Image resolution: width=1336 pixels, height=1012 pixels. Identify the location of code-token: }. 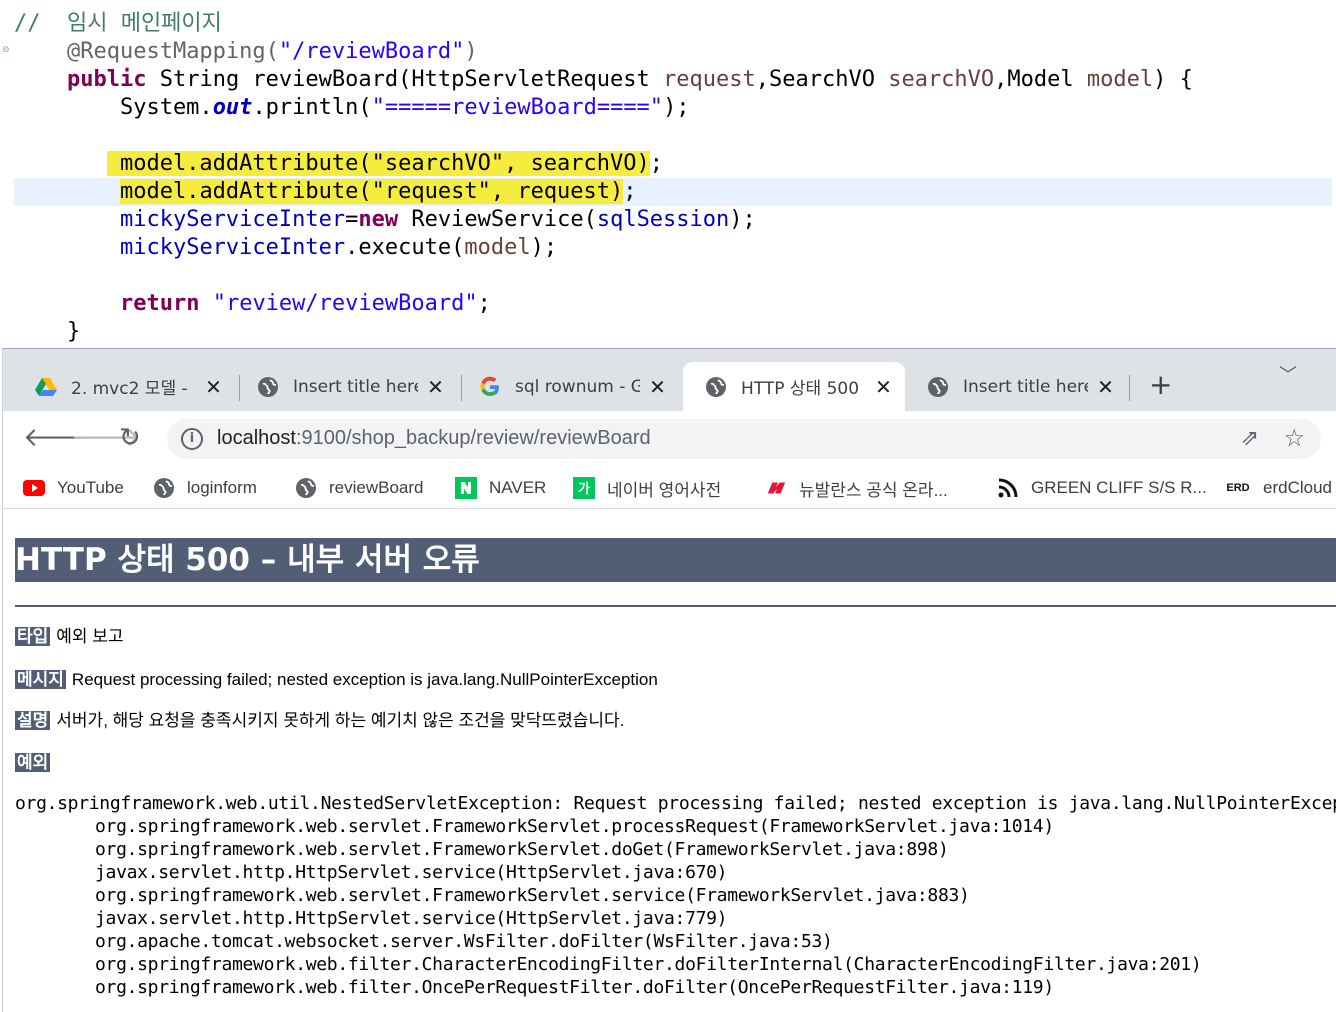
(47, 331).